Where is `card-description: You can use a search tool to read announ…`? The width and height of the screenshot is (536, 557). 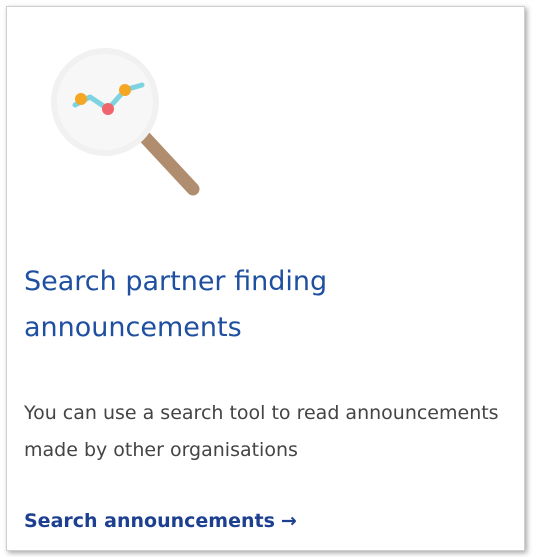 card-description: You can use a search tool to read announ… is located at coordinates (261, 431).